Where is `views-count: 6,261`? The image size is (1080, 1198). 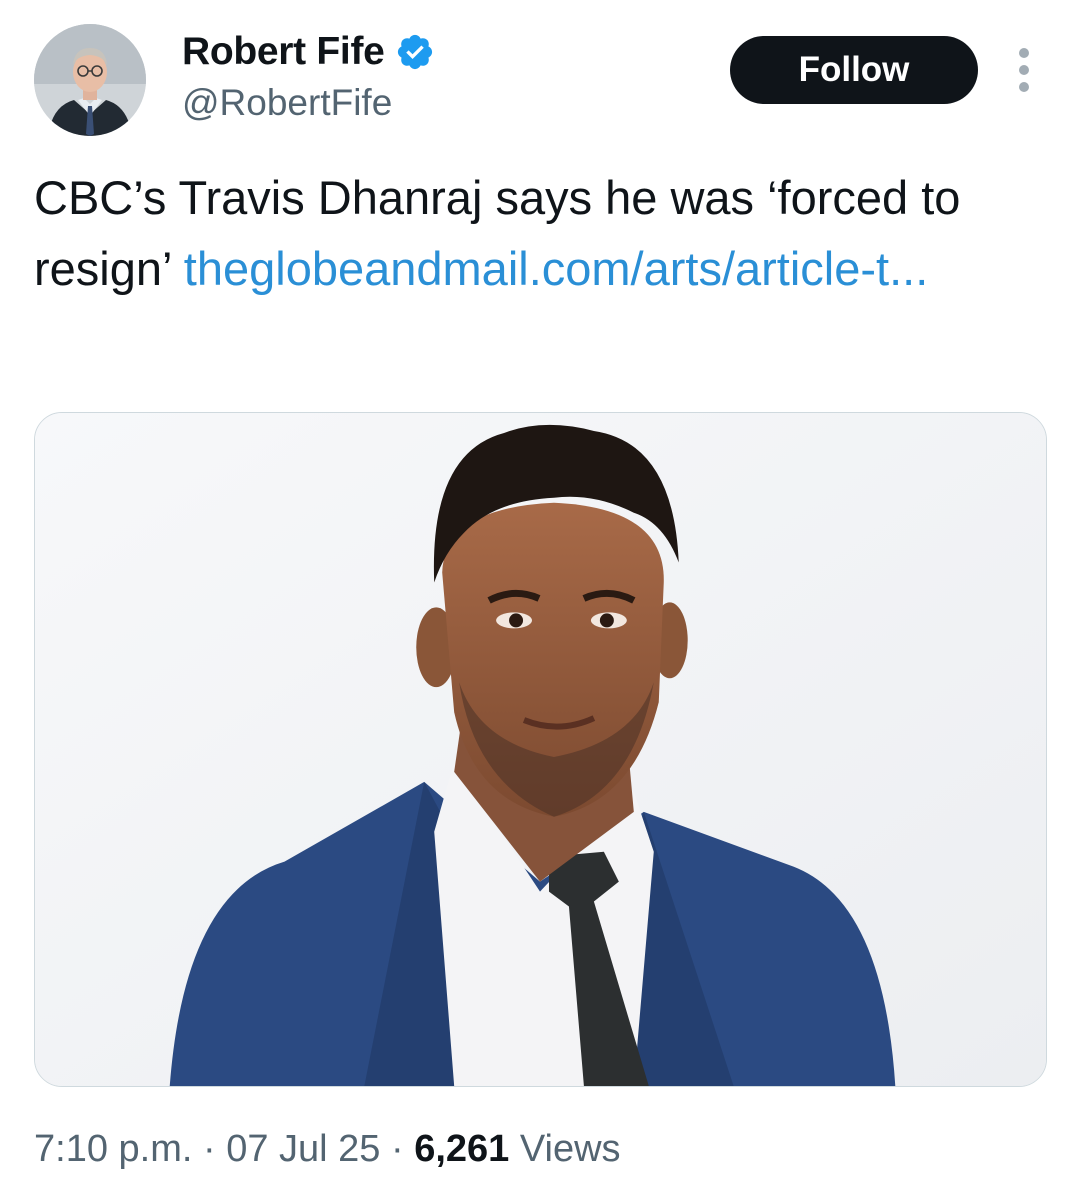 views-count: 6,261 is located at coordinates (461, 1149).